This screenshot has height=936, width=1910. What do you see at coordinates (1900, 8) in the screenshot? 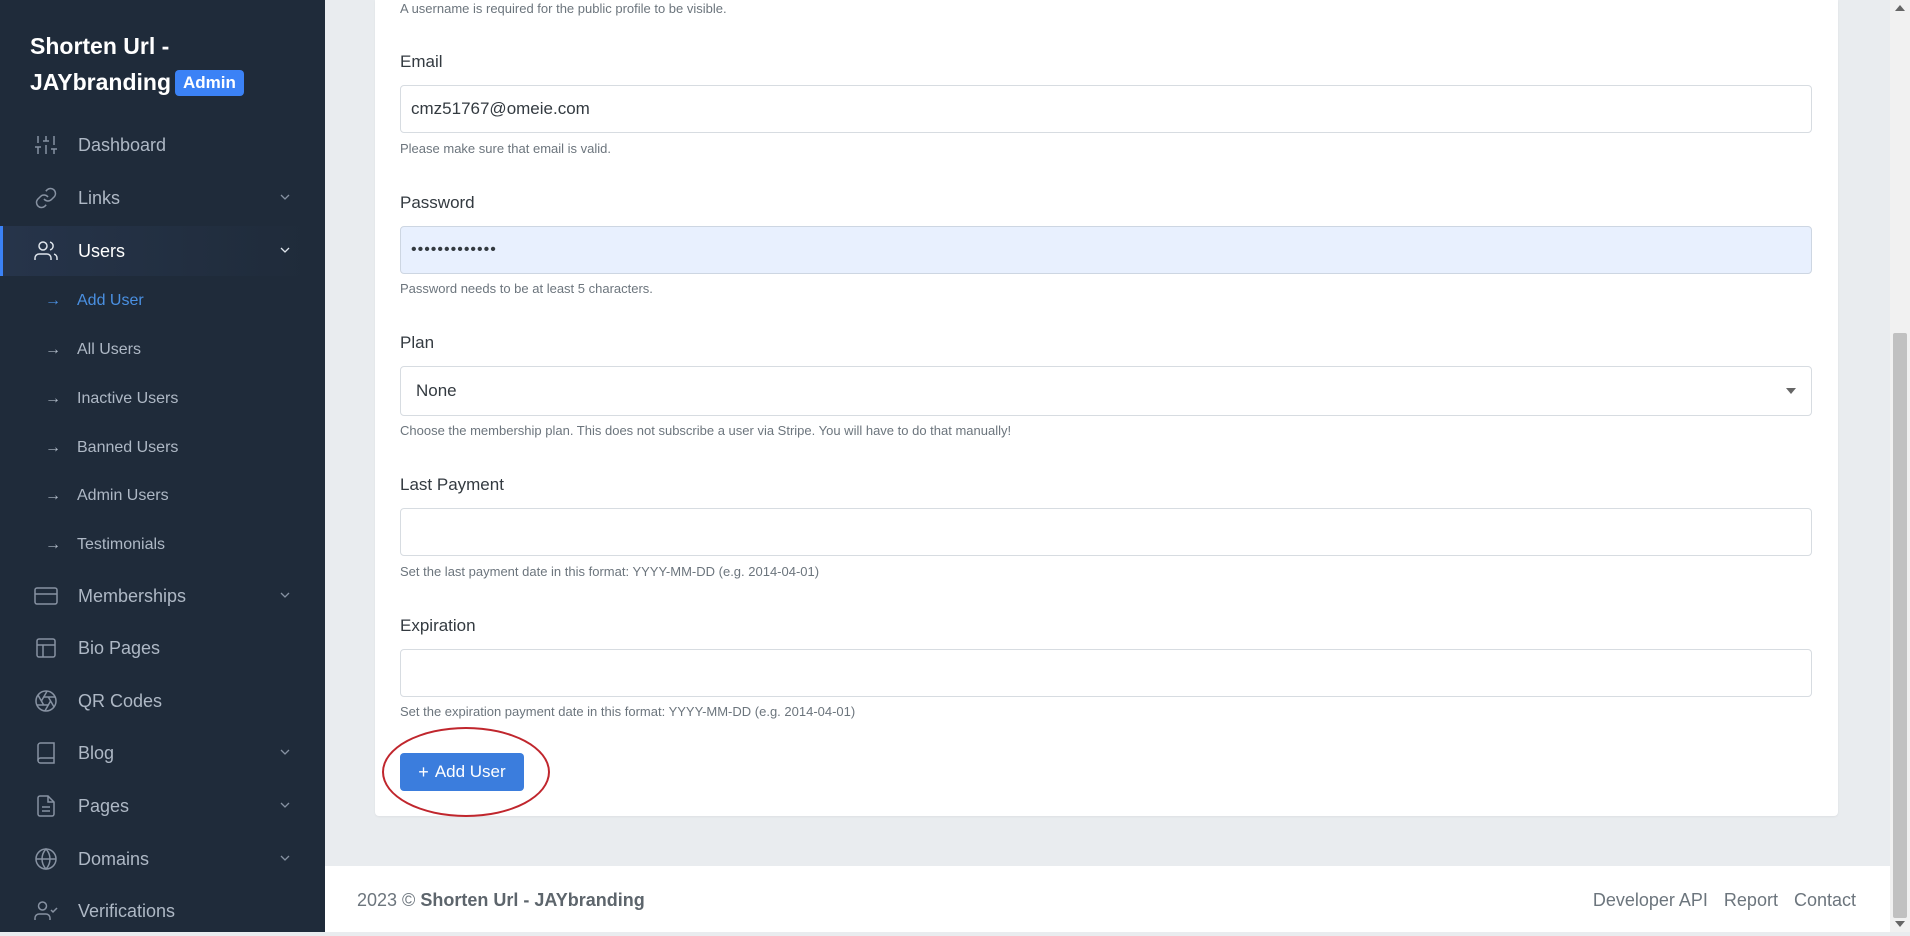
I see `scroll-up-icon` at bounding box center [1900, 8].